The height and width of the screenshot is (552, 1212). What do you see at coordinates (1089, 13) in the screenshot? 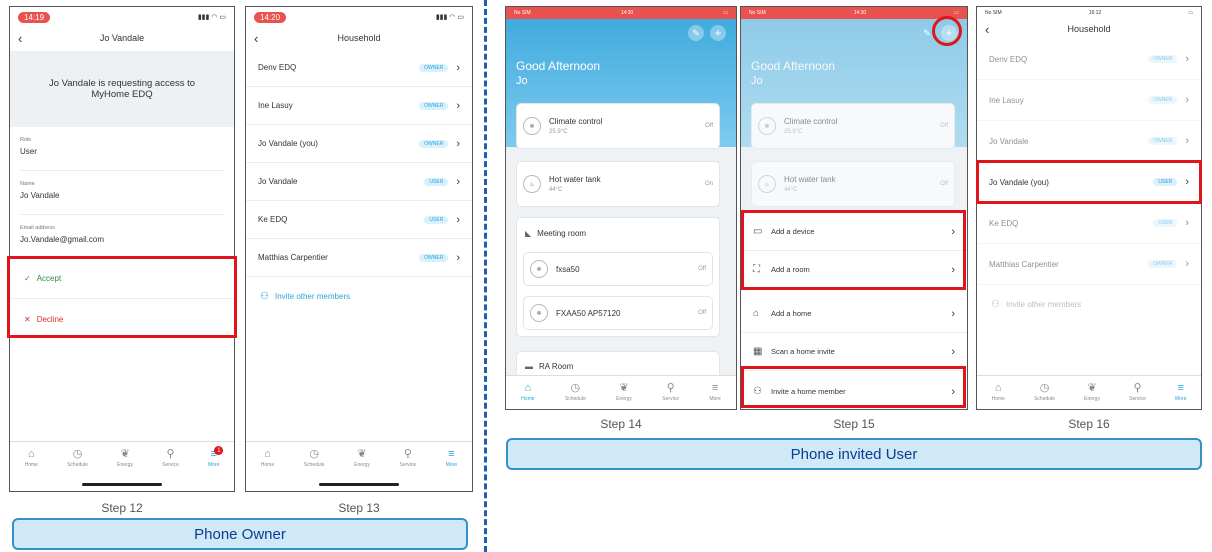
I see `status-bar: No SIM 16:12 ▭` at bounding box center [1089, 13].